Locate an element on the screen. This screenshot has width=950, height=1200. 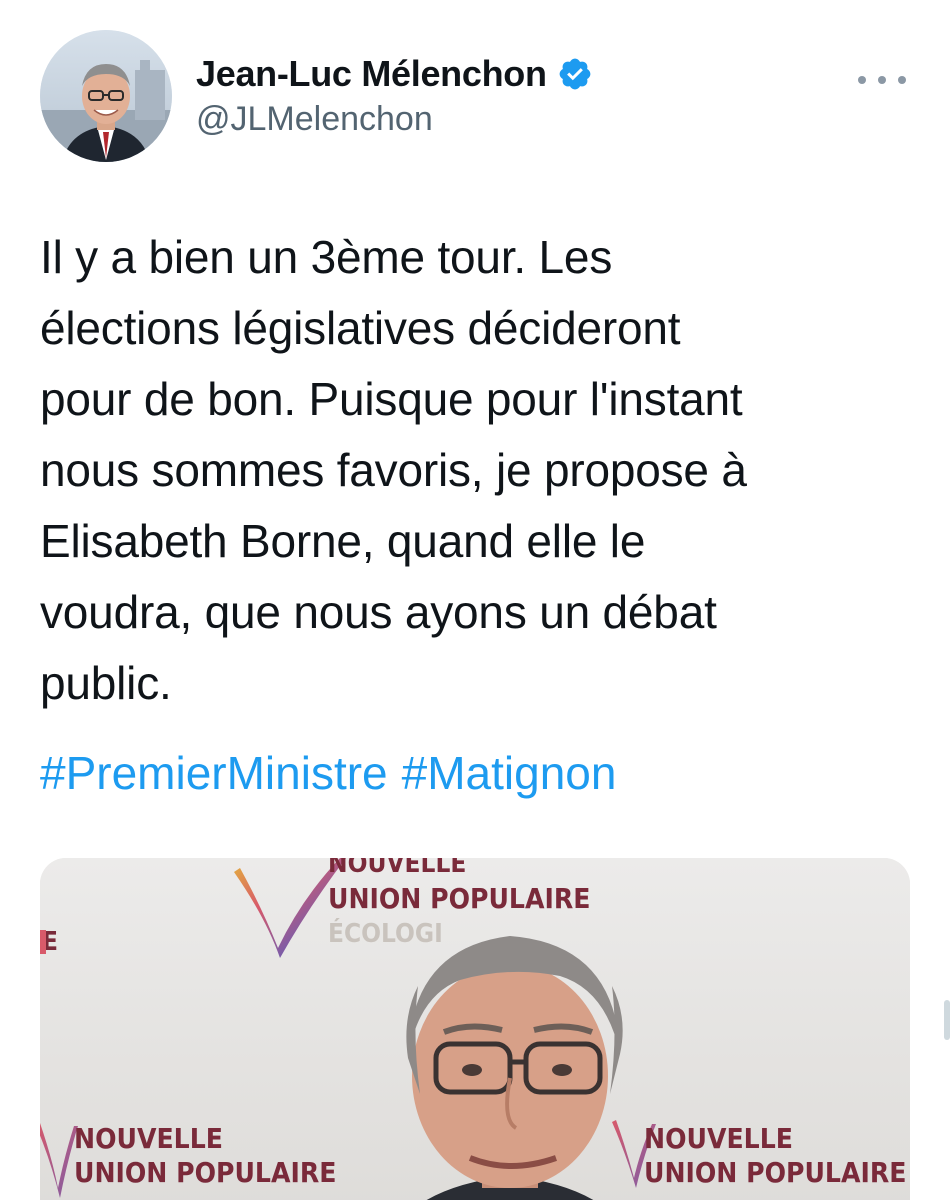
more-options-button is located at coordinates (882, 80).